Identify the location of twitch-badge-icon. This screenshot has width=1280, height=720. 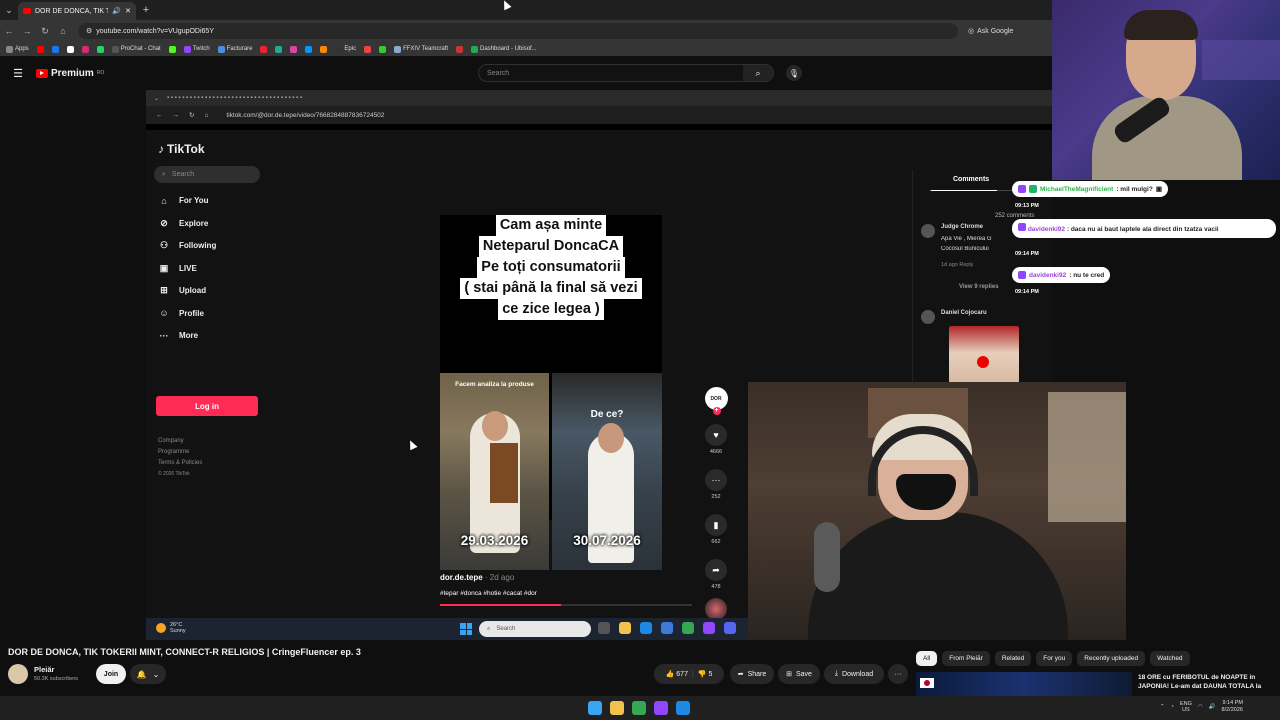
(1022, 227).